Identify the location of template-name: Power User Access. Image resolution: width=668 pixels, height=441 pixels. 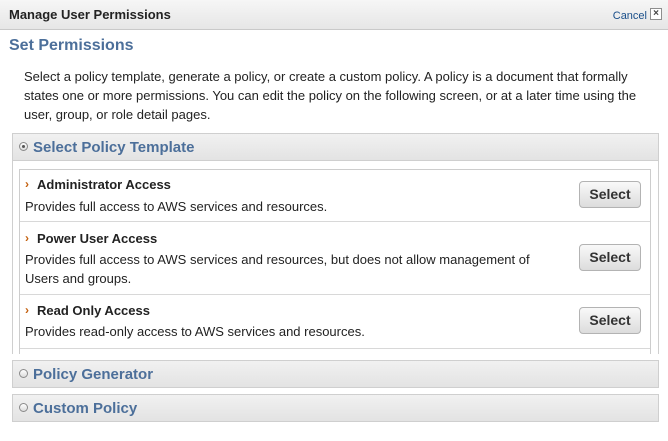
(97, 238).